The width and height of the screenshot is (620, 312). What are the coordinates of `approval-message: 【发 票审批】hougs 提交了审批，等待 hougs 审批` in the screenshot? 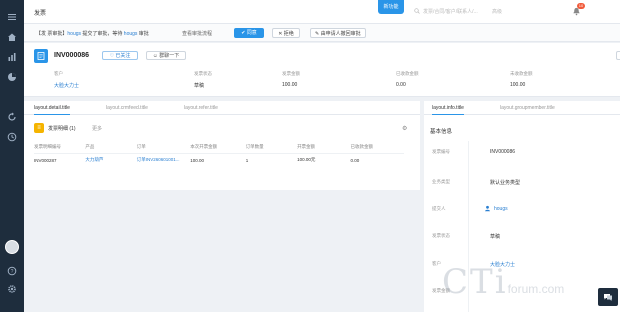 It's located at (92, 33).